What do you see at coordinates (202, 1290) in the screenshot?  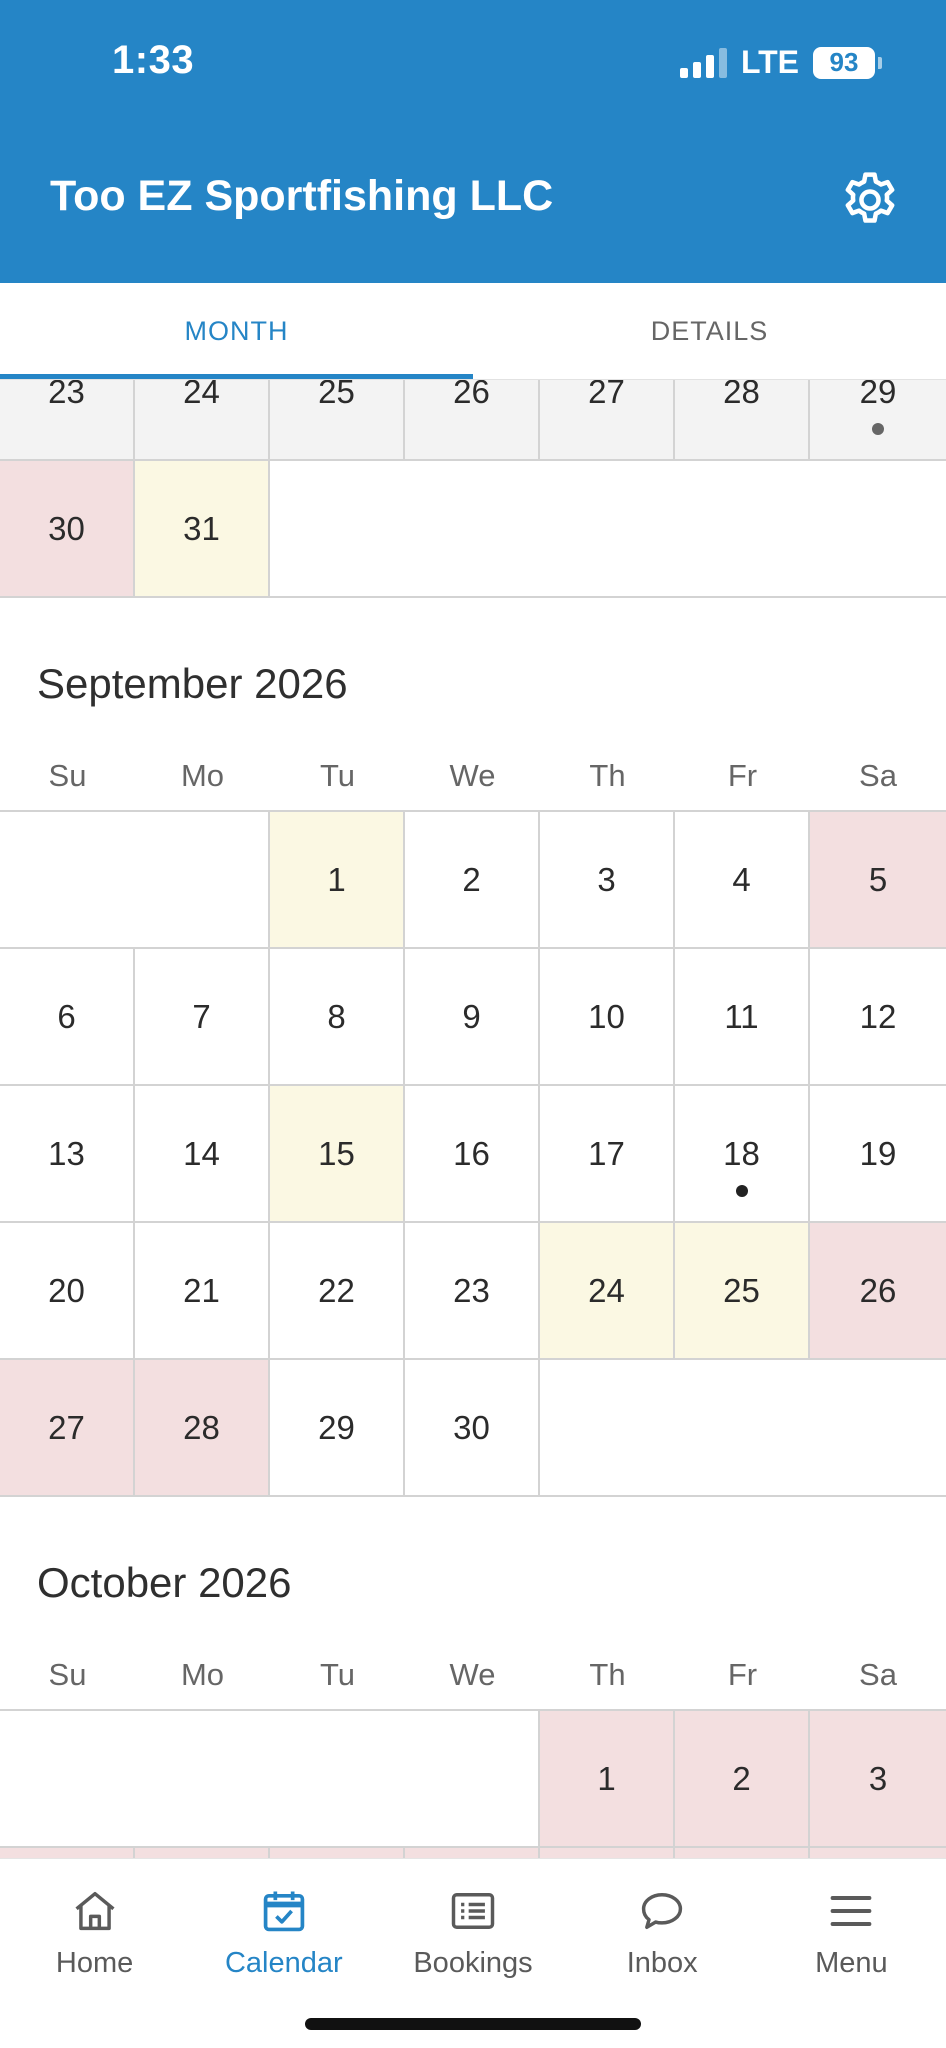 I see `day-cell: 21` at bounding box center [202, 1290].